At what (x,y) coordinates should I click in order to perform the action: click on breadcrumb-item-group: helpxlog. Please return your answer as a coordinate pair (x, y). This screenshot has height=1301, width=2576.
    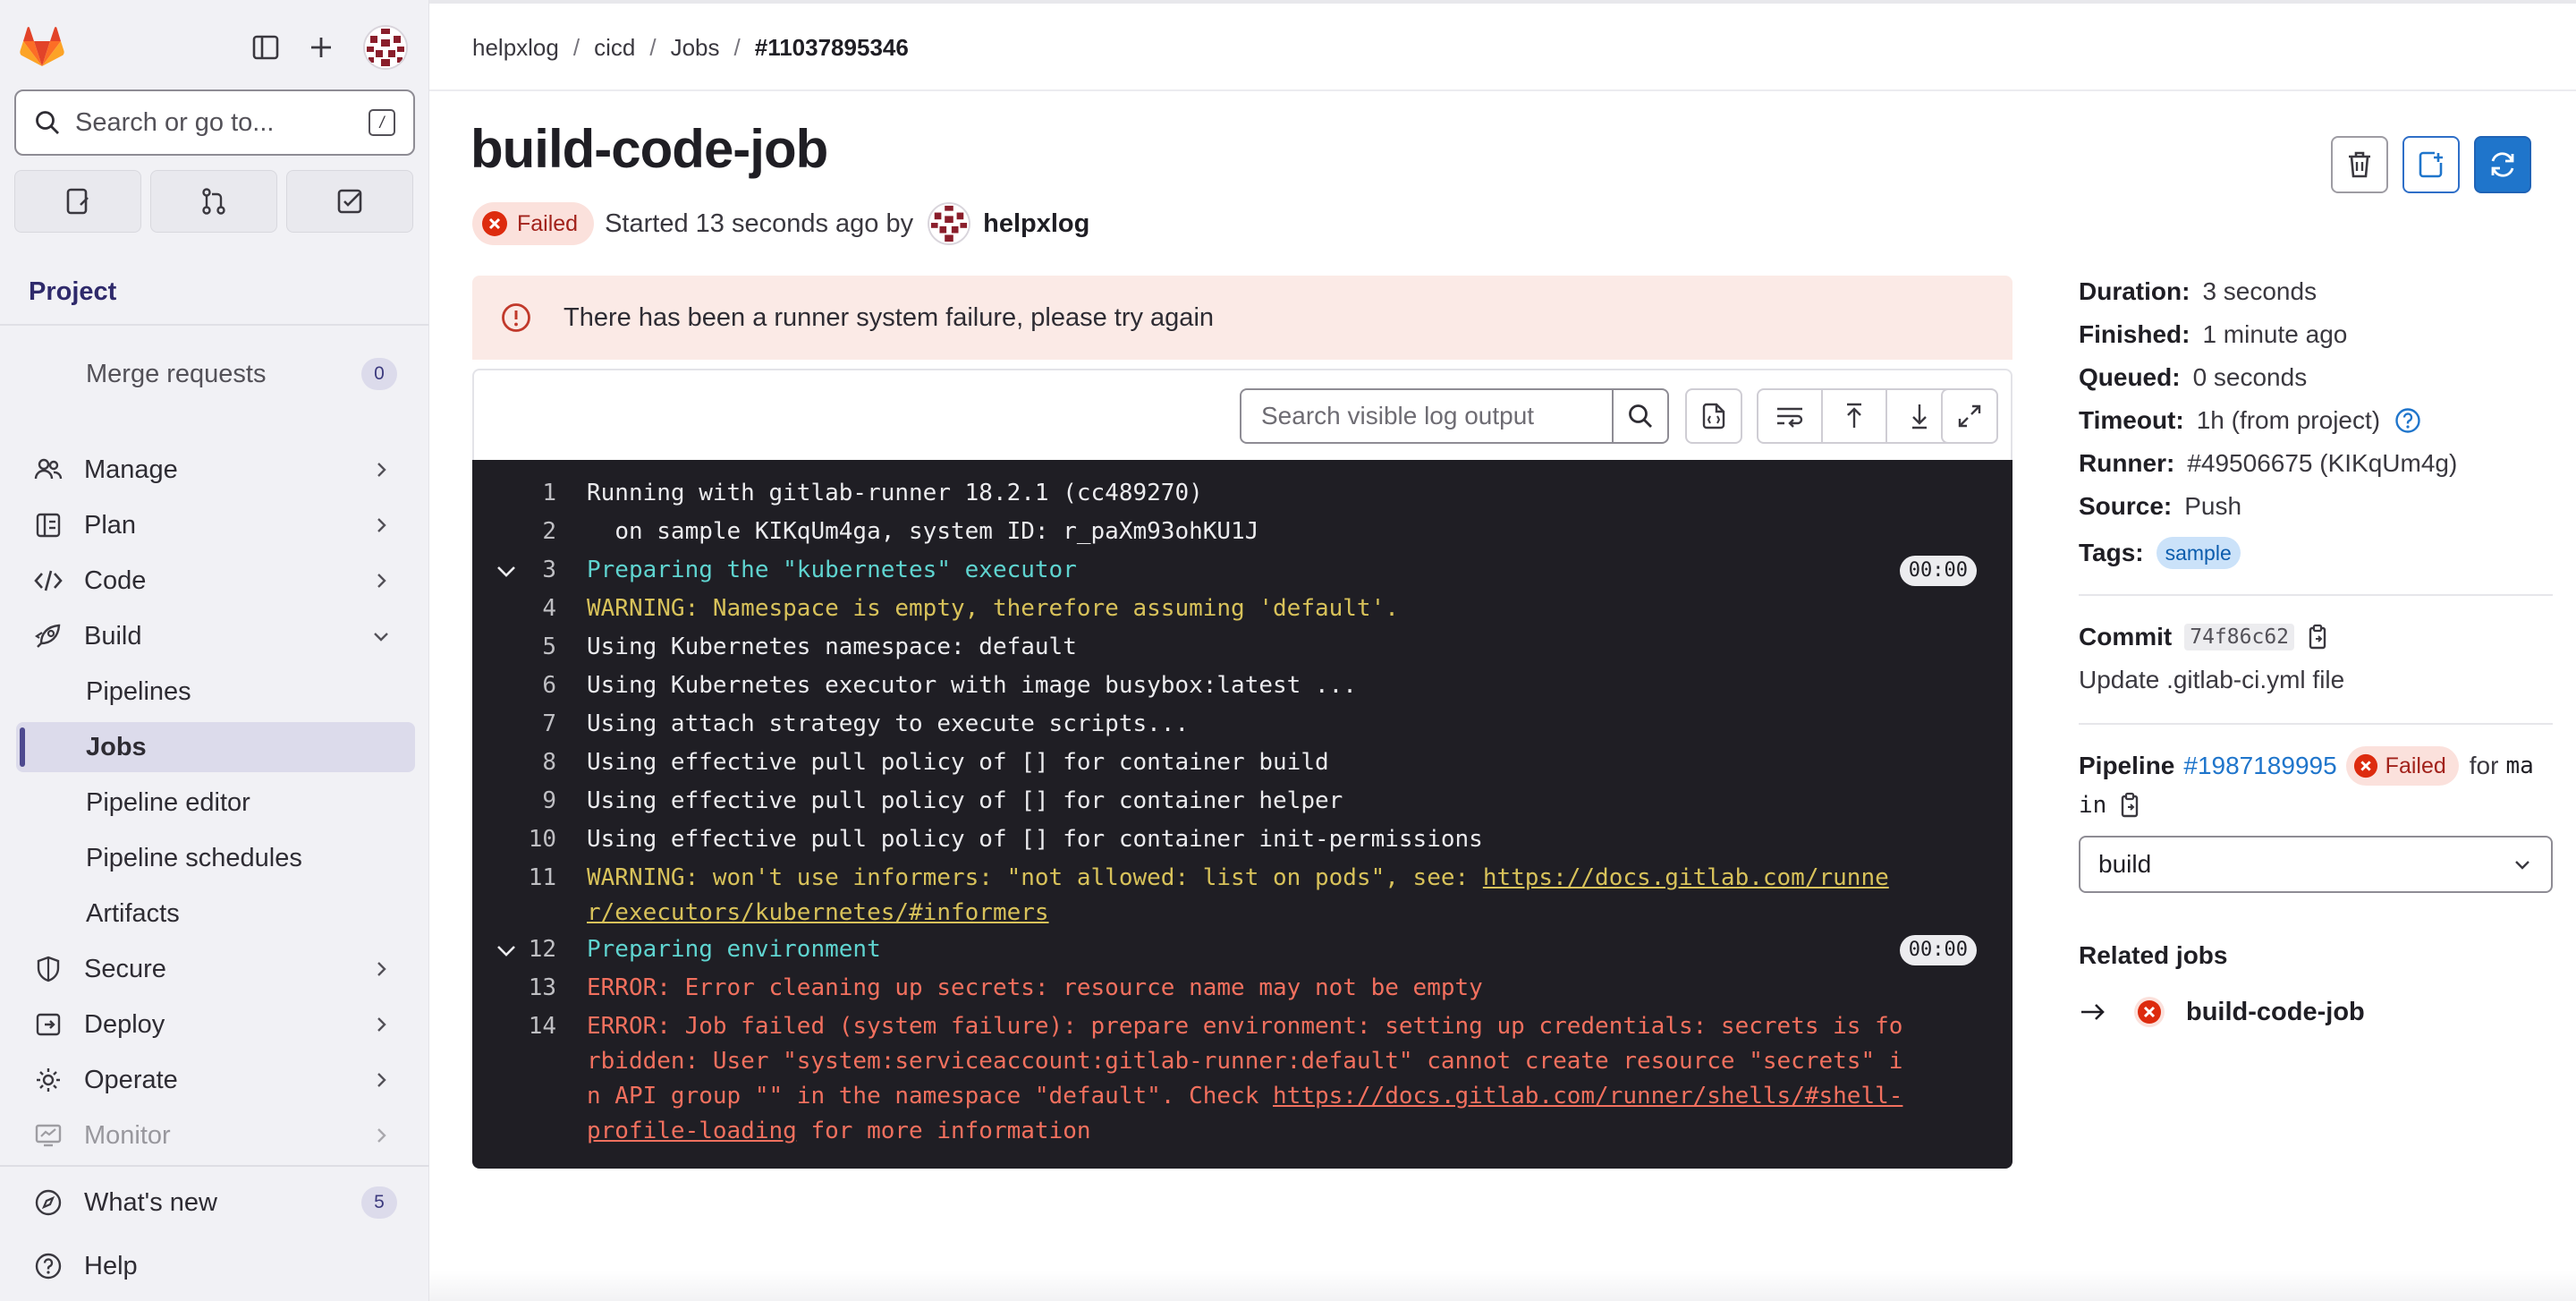
    Looking at the image, I should click on (515, 48).